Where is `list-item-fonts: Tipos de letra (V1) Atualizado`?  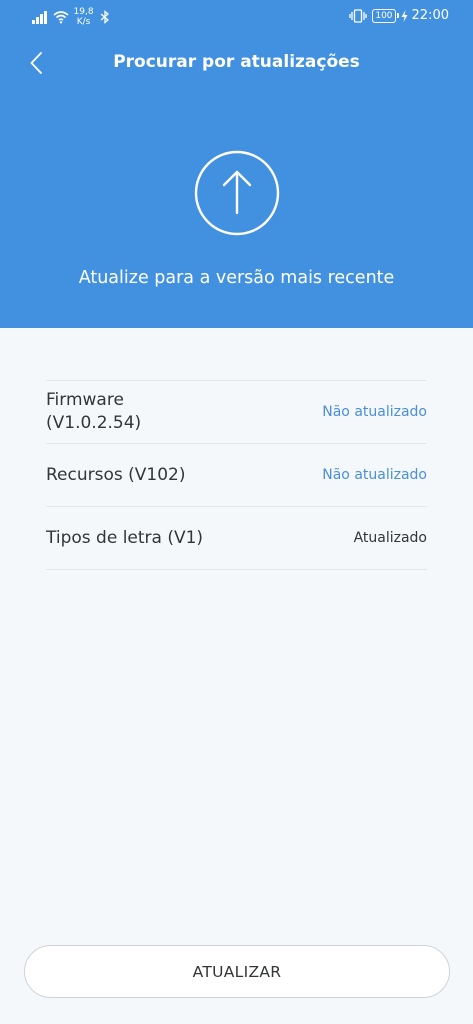 list-item-fonts: Tipos de letra (V1) Atualizado is located at coordinates (236, 538).